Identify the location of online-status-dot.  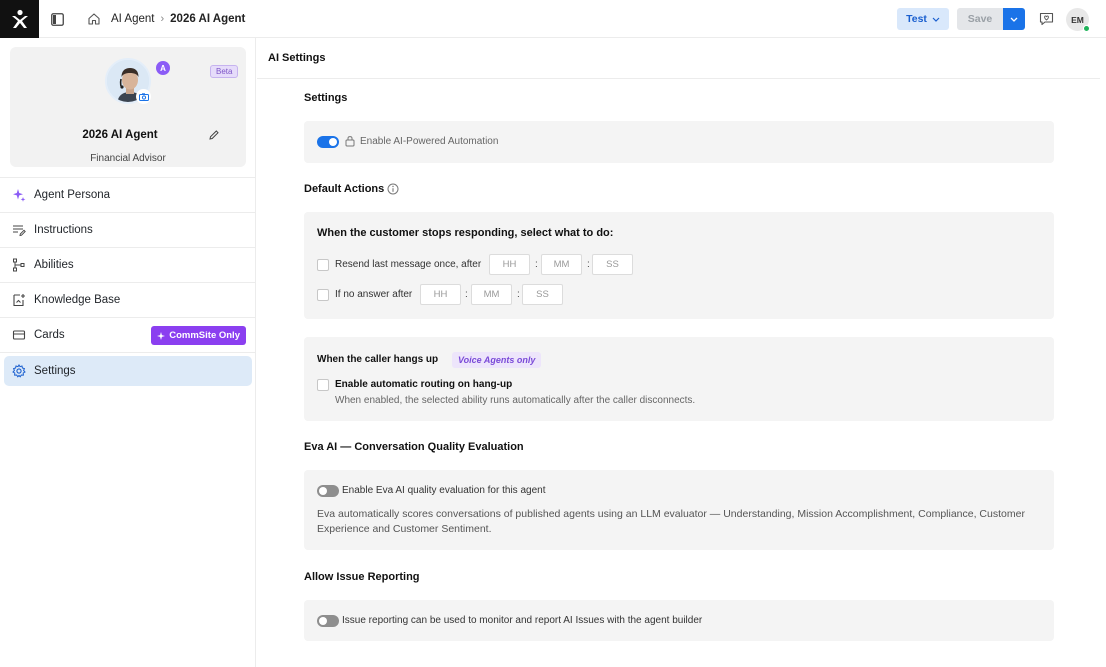
(1086, 28).